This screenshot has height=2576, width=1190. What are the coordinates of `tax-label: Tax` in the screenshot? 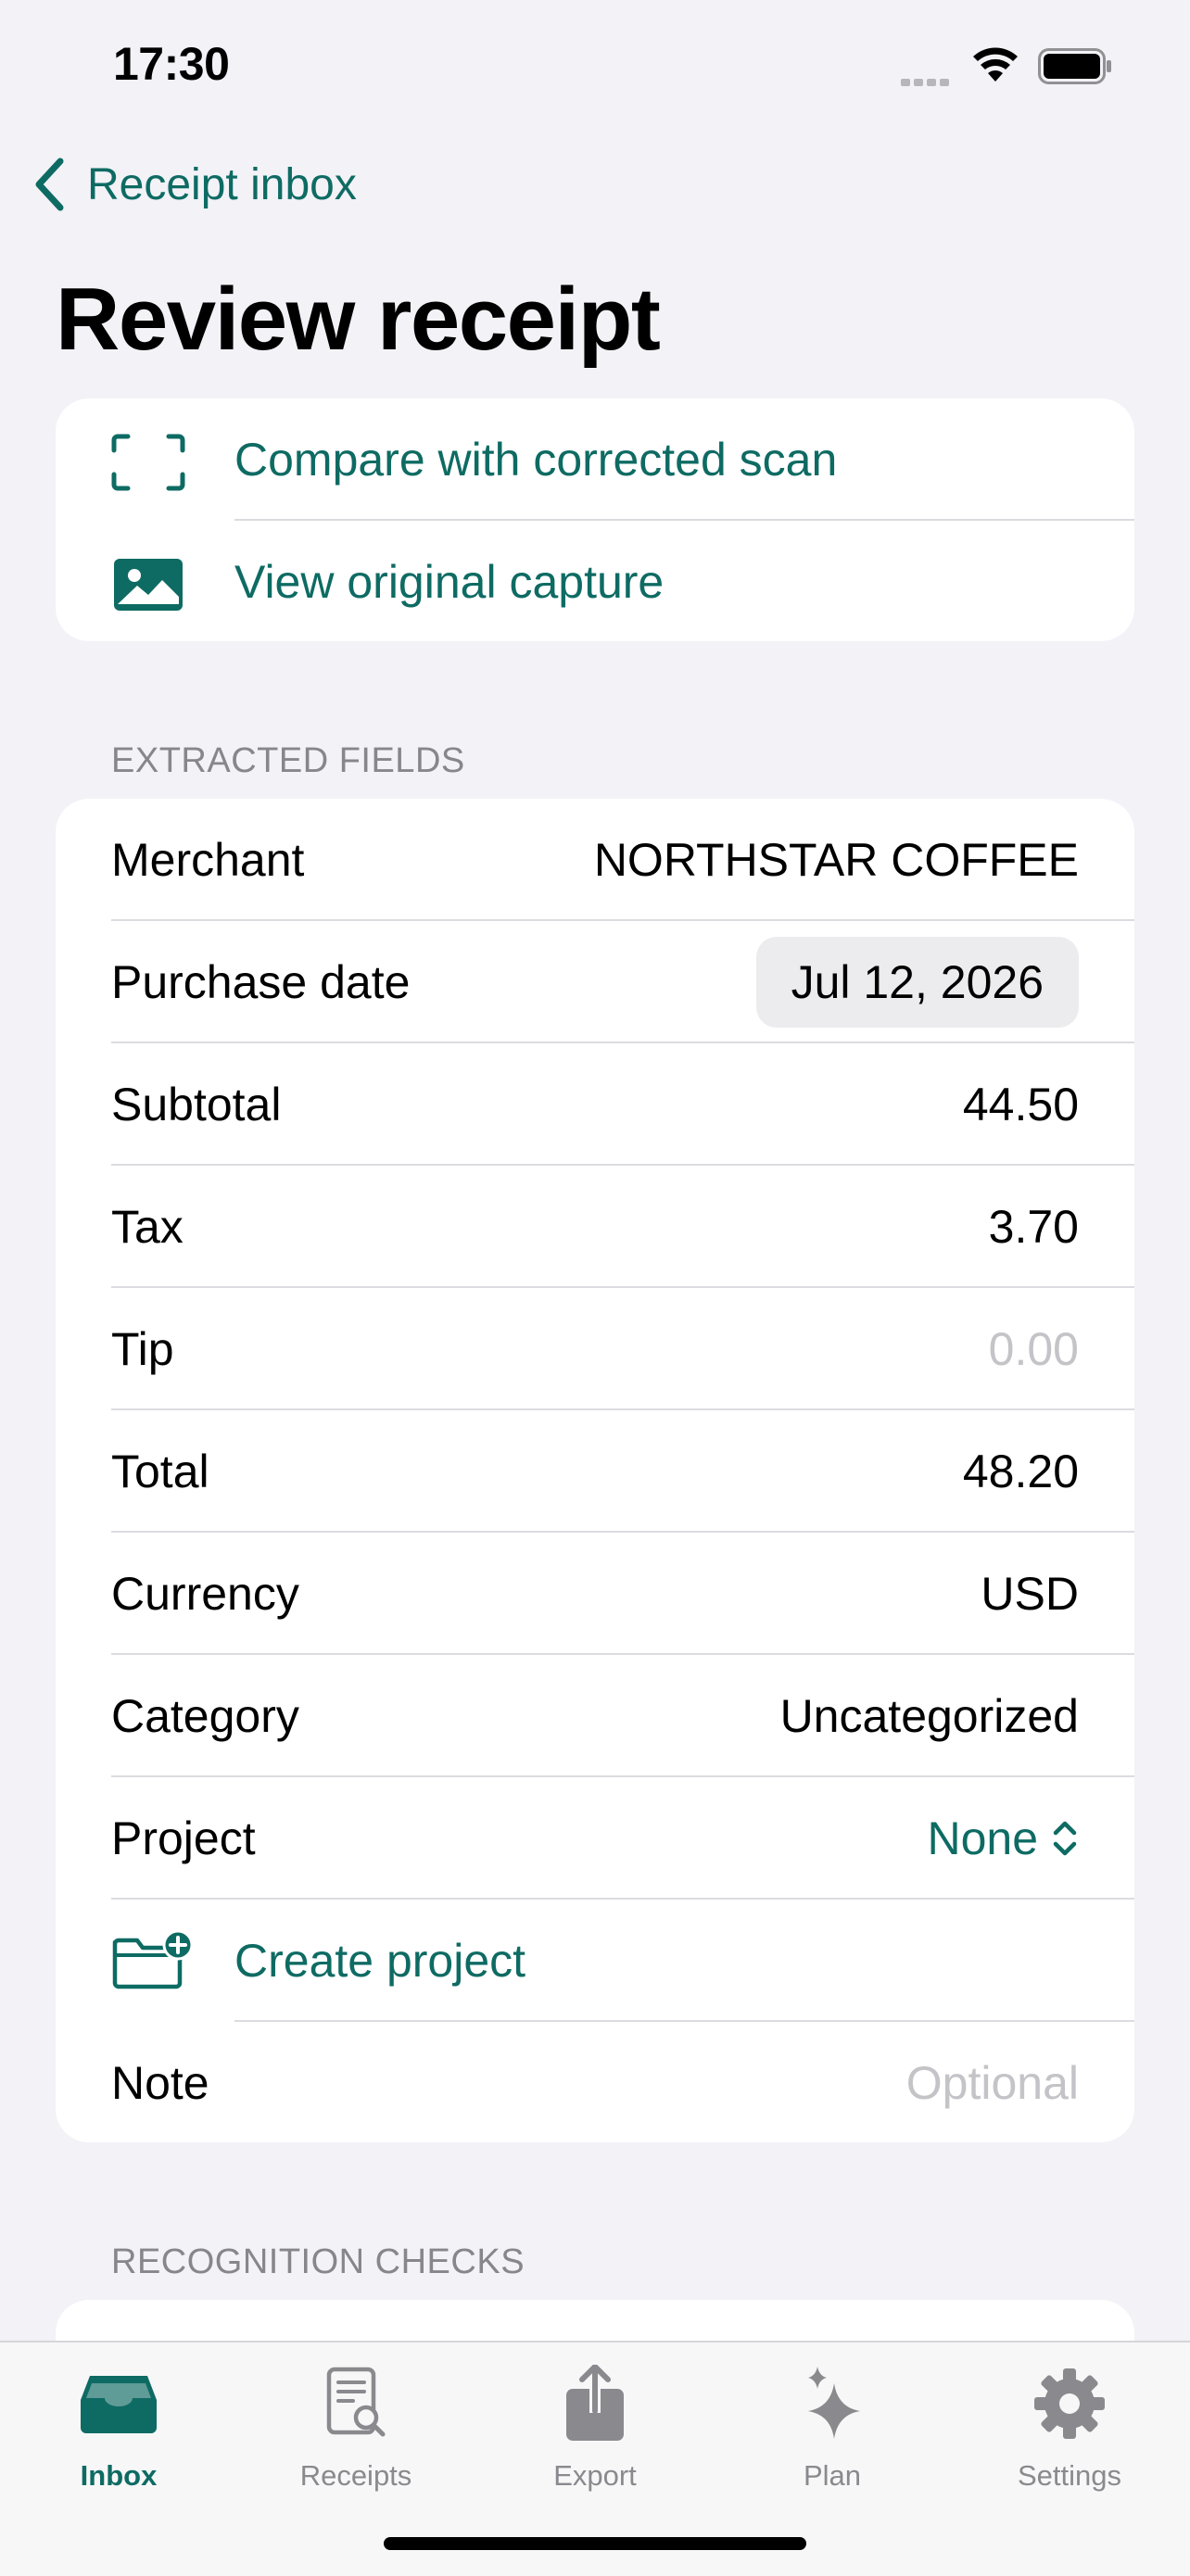 It's located at (147, 1227).